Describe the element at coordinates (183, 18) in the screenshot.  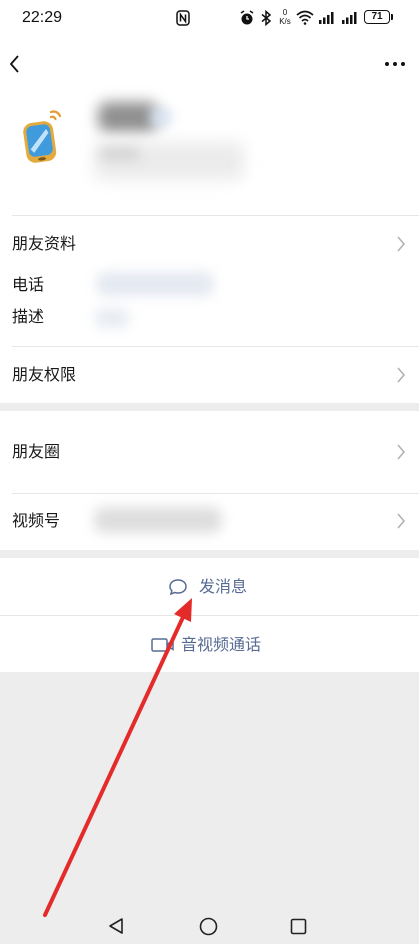
I see `nfc-icon` at that location.